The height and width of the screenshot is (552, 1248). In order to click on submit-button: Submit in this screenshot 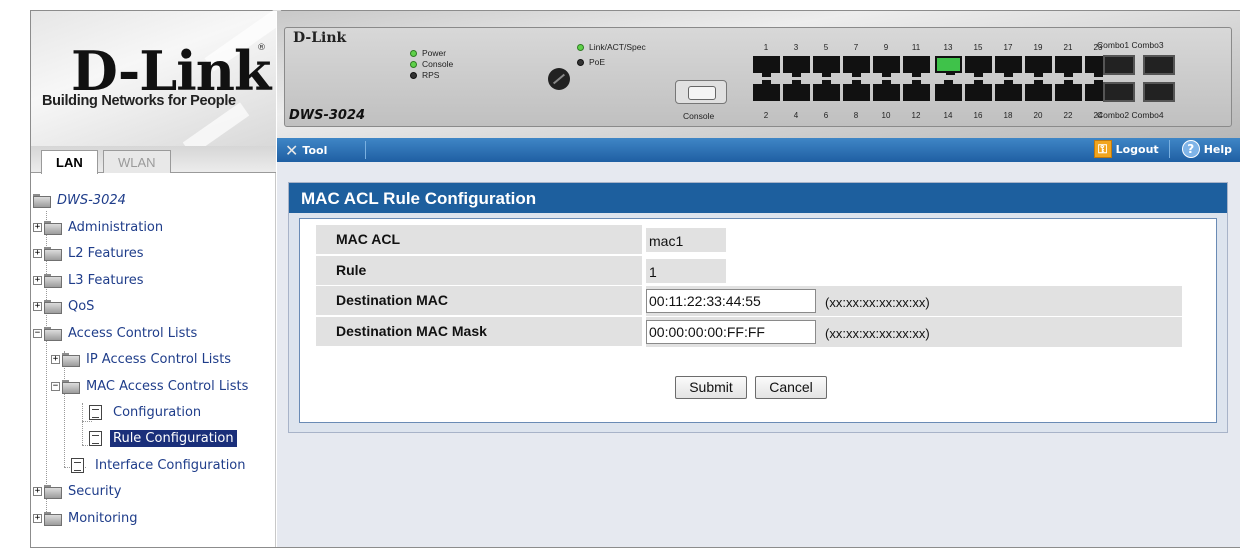, I will do `click(711, 387)`.